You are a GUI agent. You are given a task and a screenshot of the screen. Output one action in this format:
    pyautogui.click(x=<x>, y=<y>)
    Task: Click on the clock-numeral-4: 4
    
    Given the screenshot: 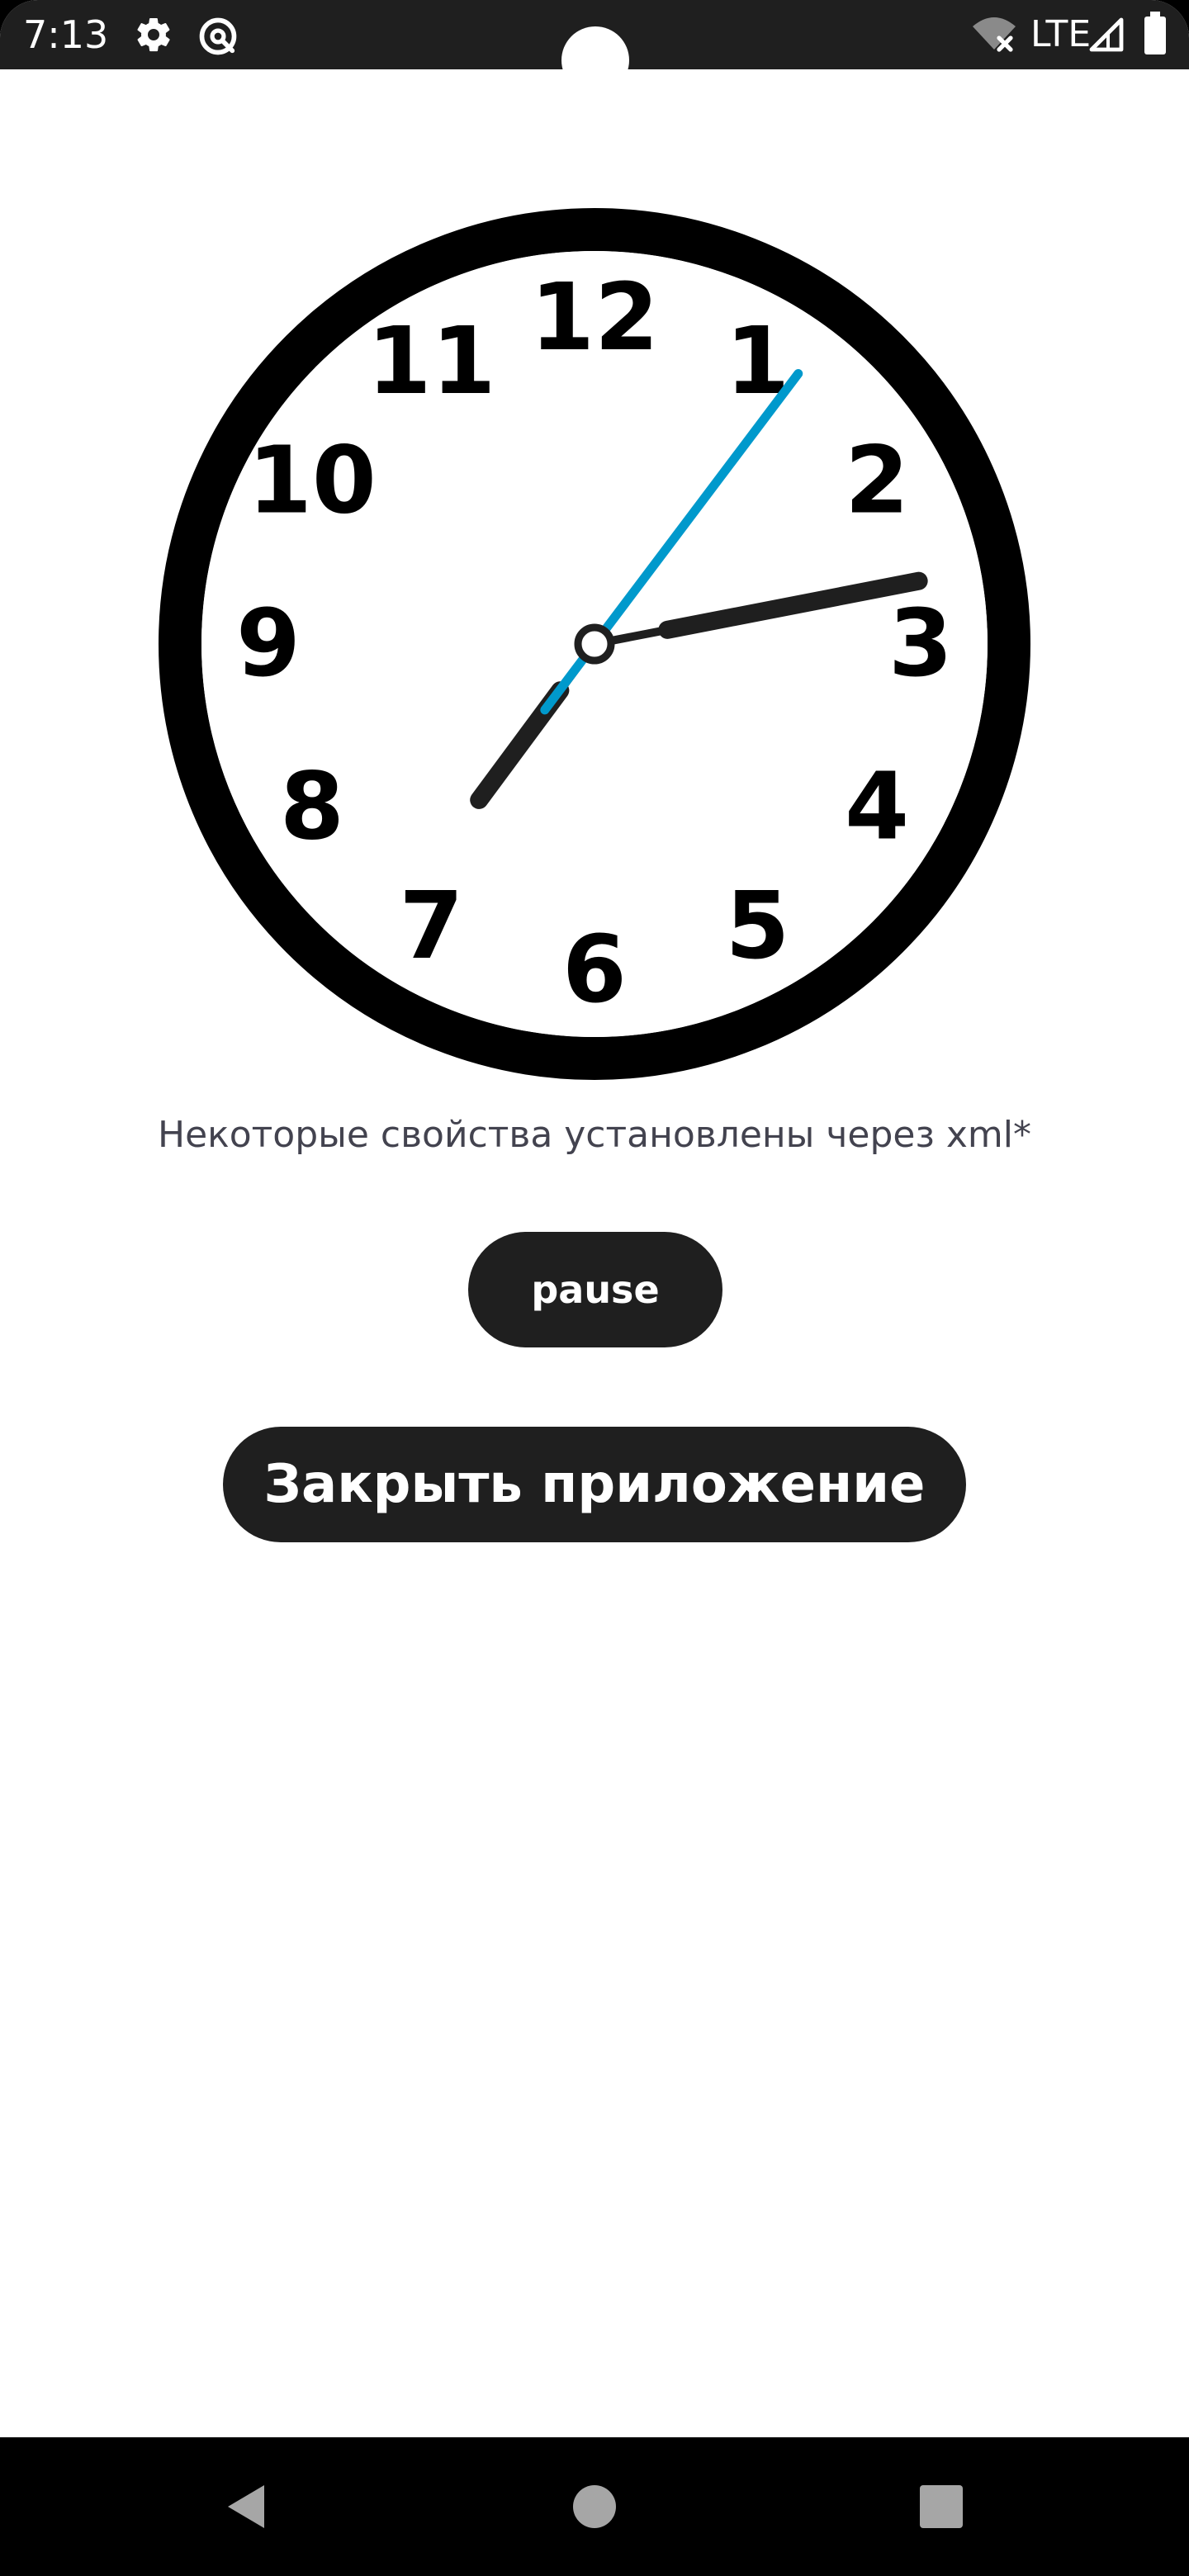 What is the action you would take?
    pyautogui.click(x=877, y=807)
    